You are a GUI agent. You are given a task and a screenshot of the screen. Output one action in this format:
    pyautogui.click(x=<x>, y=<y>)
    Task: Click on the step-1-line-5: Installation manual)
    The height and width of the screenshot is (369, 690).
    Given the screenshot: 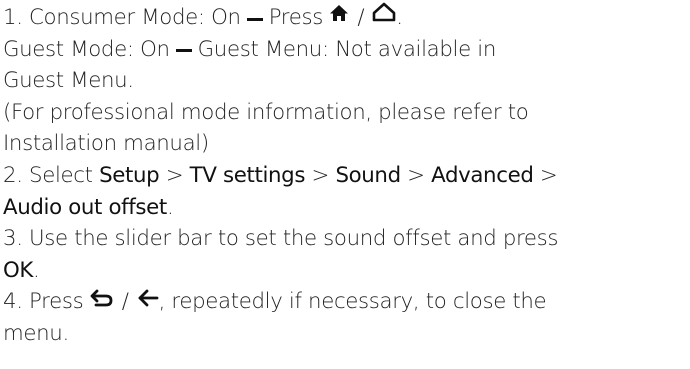 What is the action you would take?
    pyautogui.click(x=106, y=144)
    